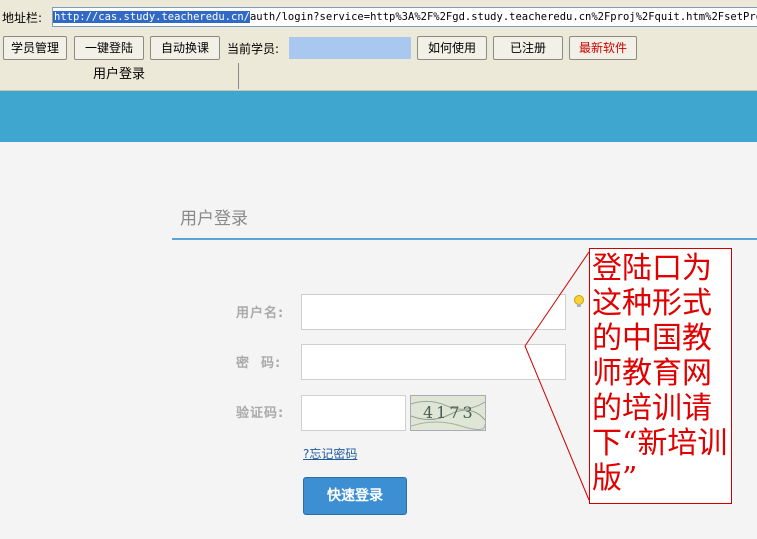 The height and width of the screenshot is (539, 757). I want to click on annotation-callout: 登陆口为这种形式的中国教师教育网的培训请下“新培训版”, so click(660, 376).